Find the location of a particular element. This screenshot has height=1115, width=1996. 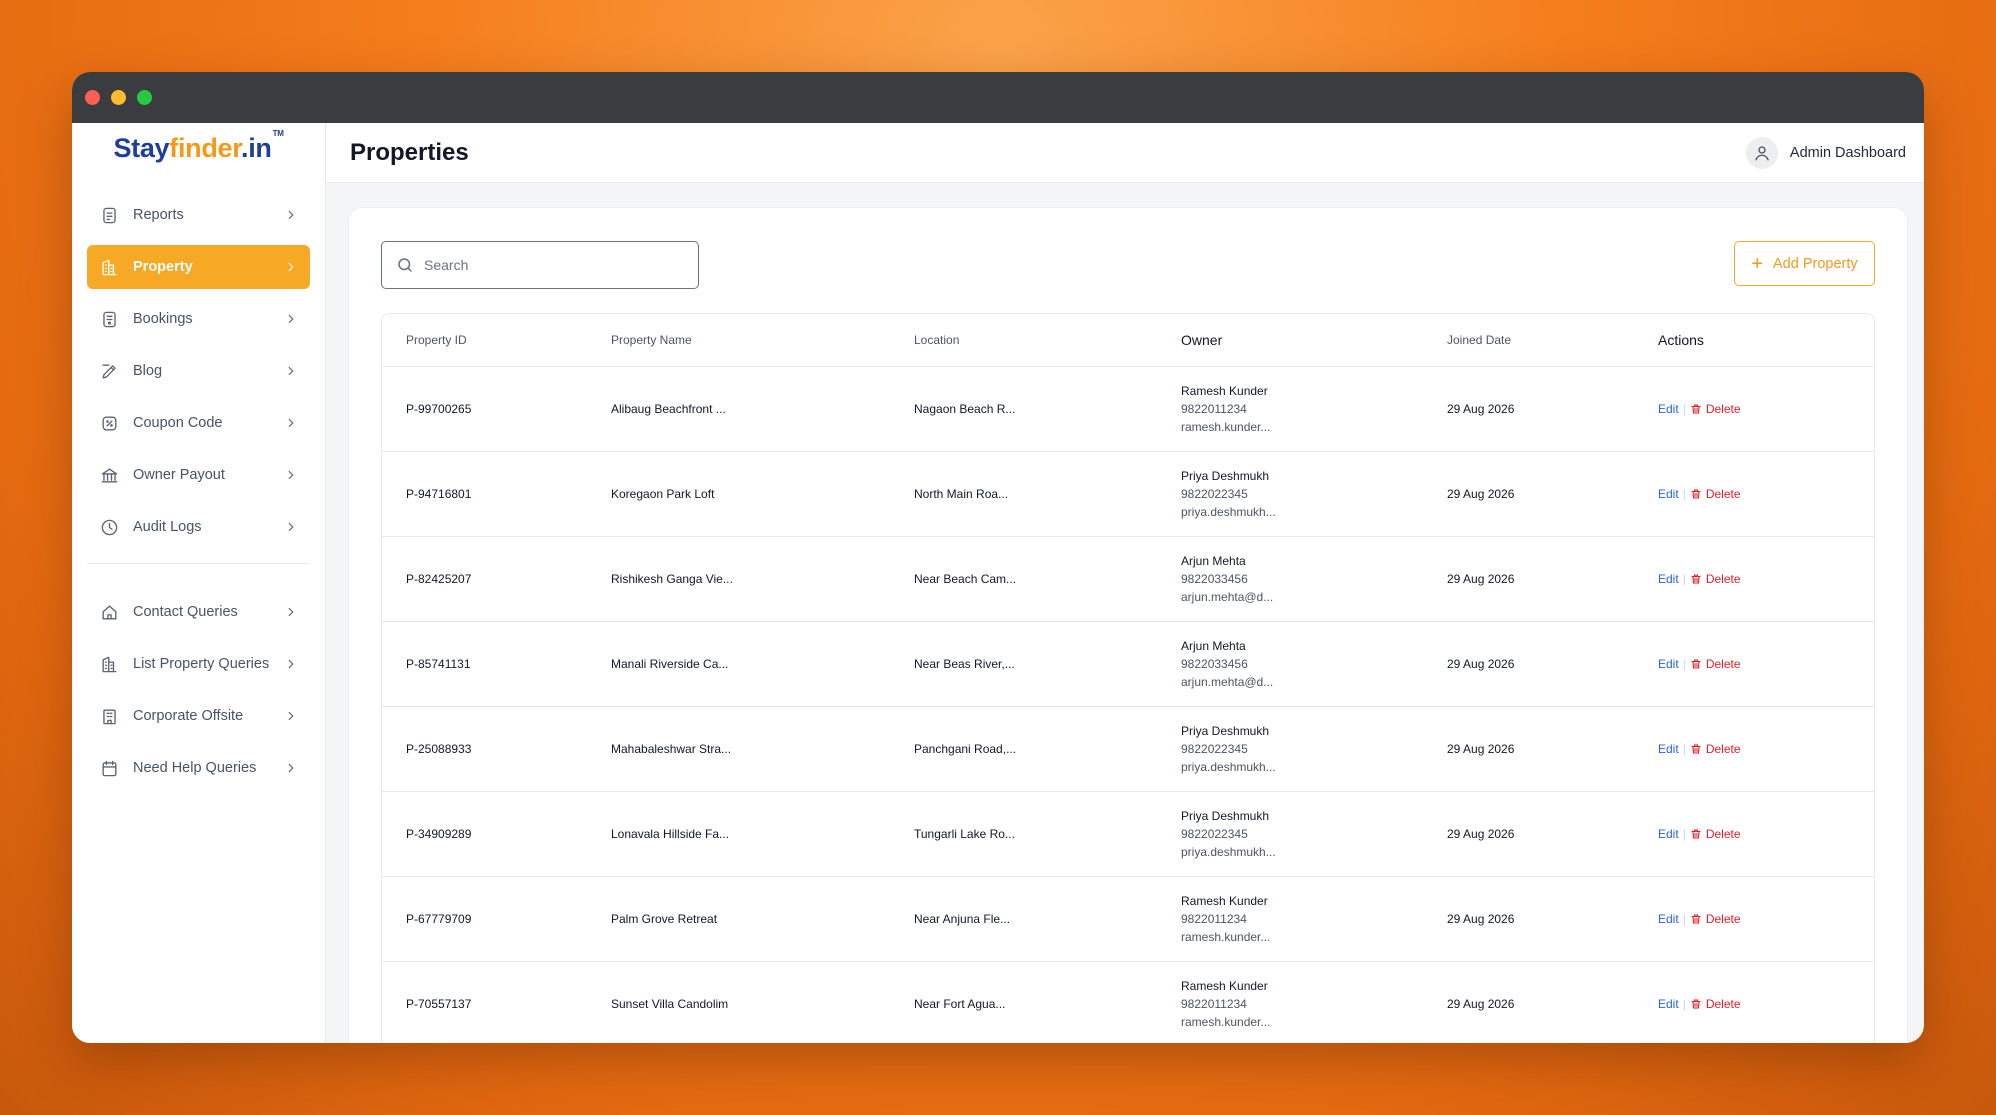

header-property-name: Property Name is located at coordinates (762, 340).